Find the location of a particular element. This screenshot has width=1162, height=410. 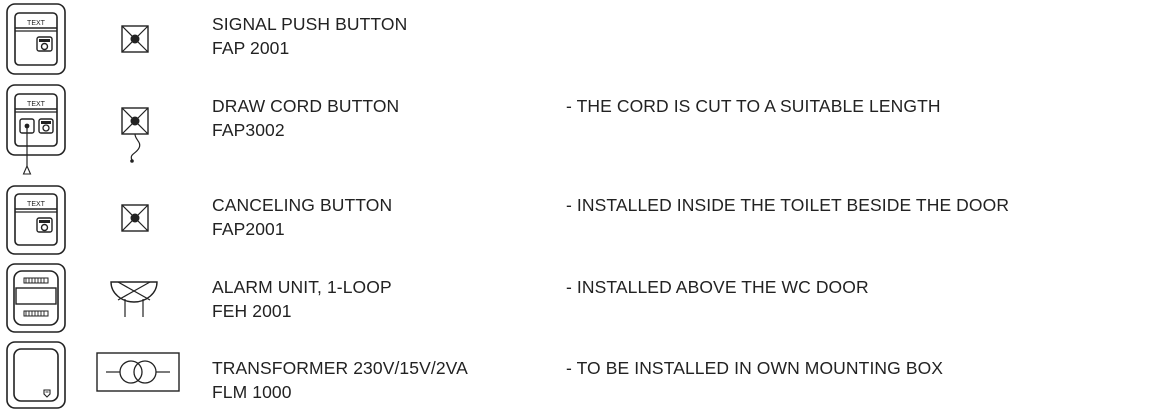

device-label: CANCELING BUTTON FAP2001 is located at coordinates (302, 217).